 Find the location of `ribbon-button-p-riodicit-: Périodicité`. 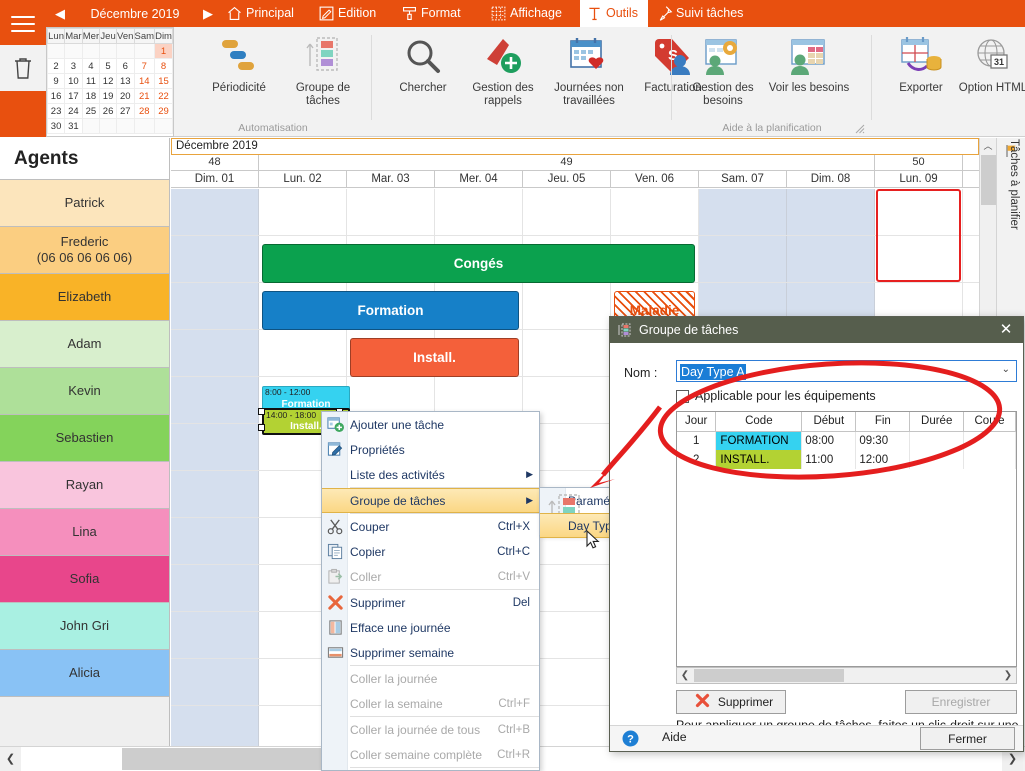

ribbon-button-p-riodicit-: Périodicité is located at coordinates (239, 78).